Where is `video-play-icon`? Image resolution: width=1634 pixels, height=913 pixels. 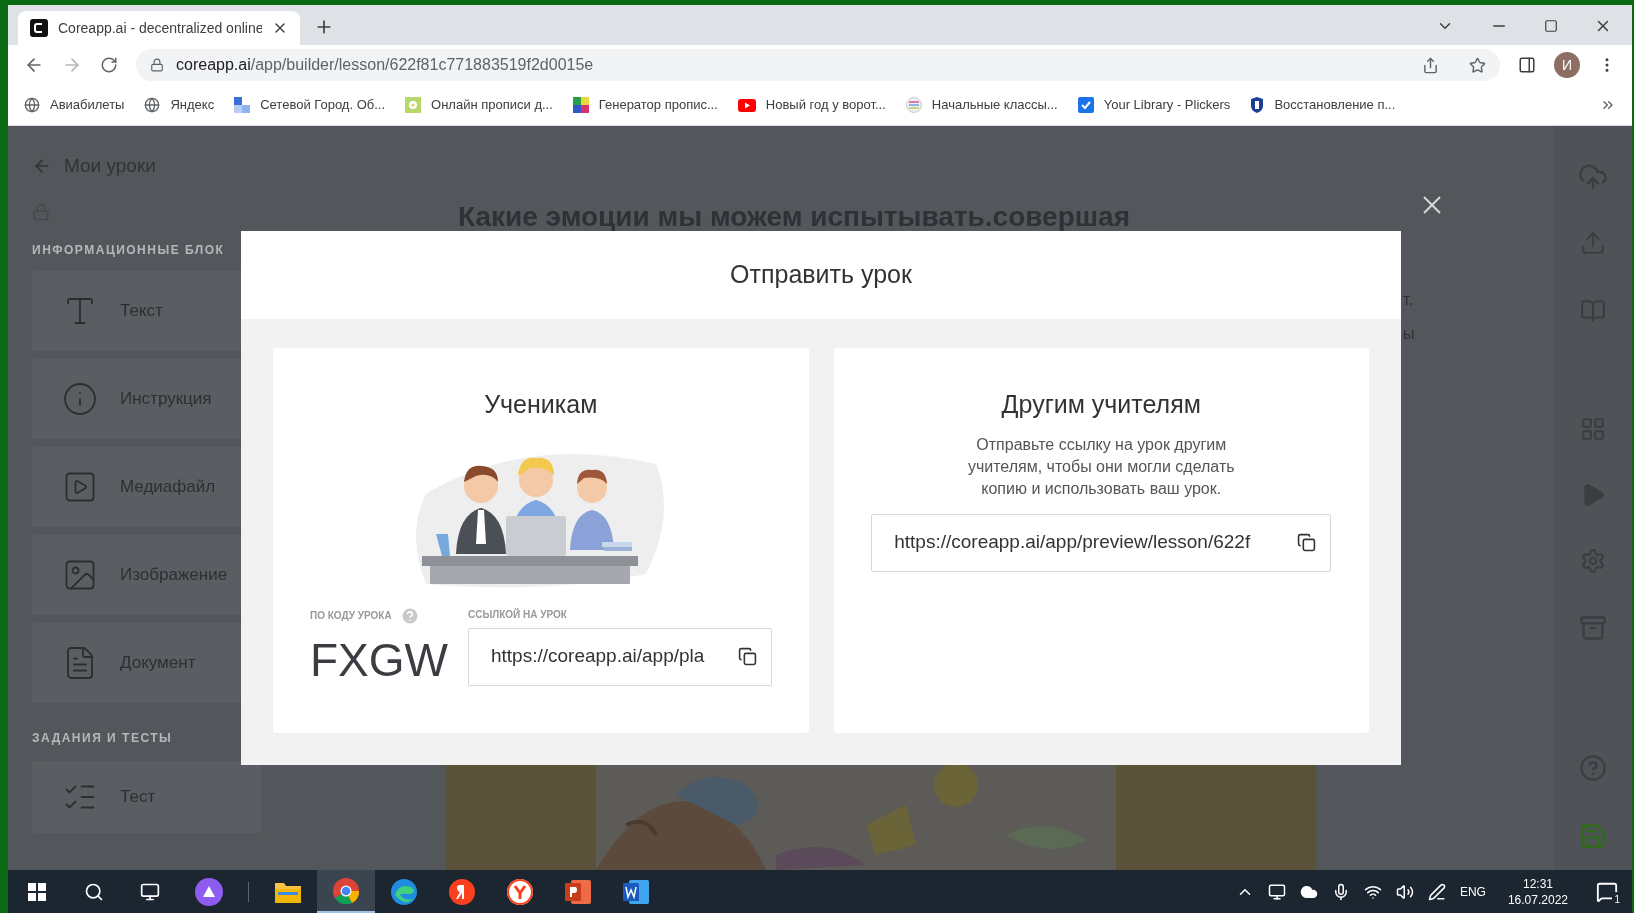
video-play-icon is located at coordinates (746, 105).